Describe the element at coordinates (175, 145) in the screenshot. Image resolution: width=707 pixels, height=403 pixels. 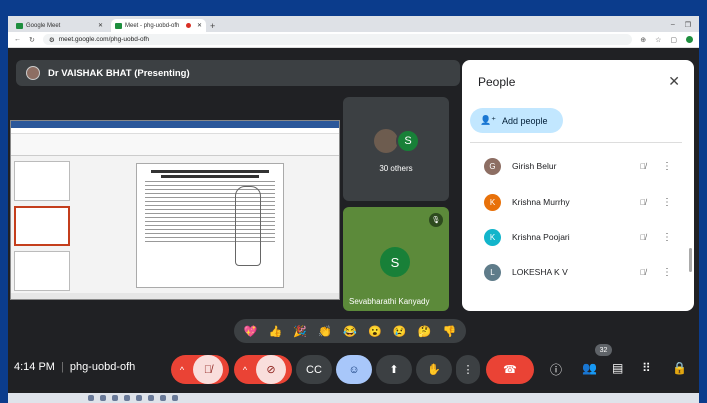
I see `ppt-ribbon` at that location.